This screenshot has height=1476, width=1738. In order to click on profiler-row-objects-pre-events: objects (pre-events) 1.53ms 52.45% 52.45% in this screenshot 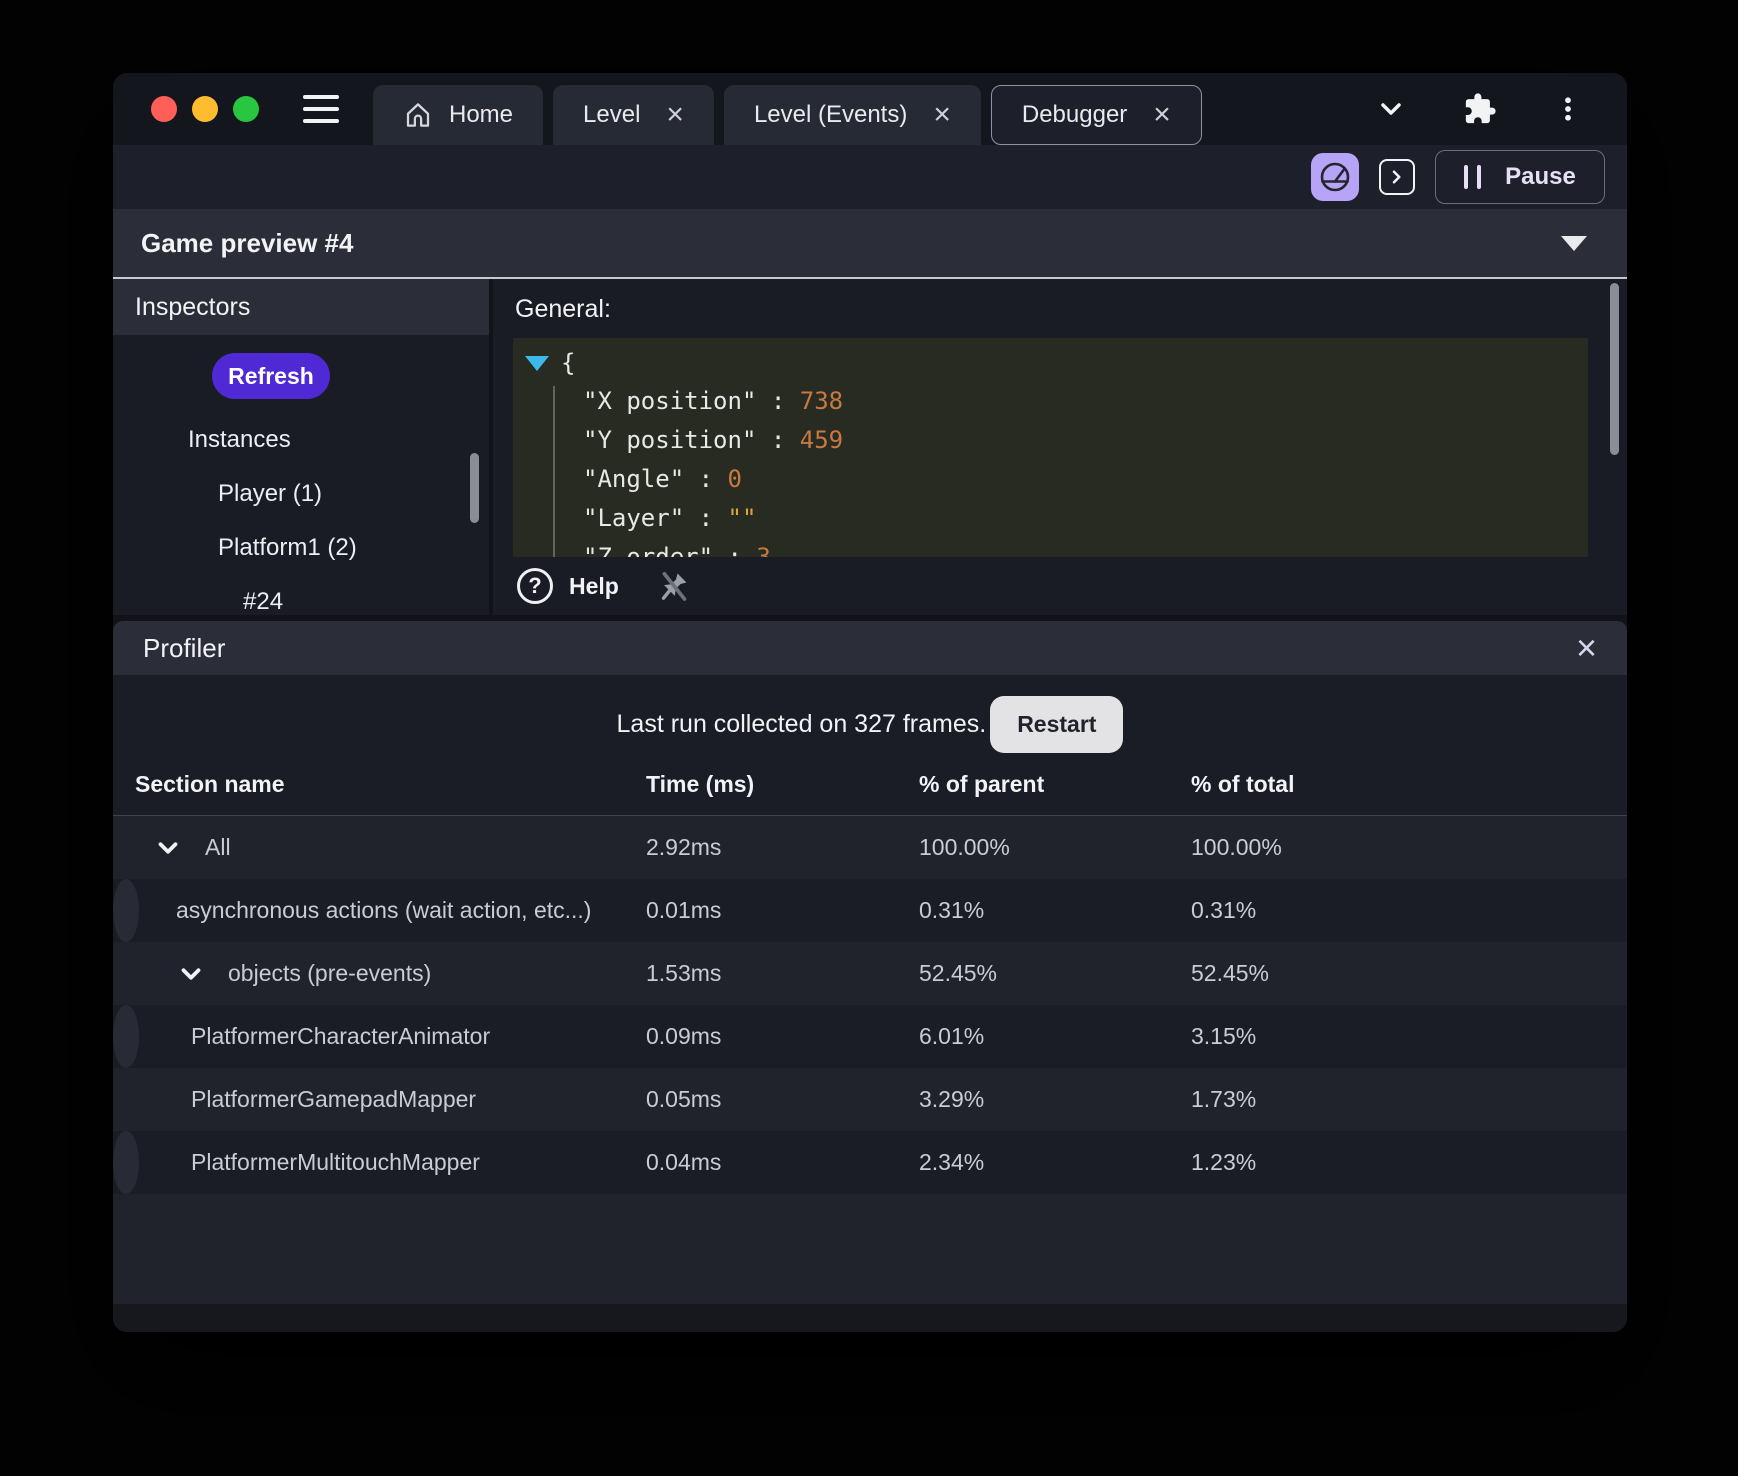, I will do `click(870, 973)`.